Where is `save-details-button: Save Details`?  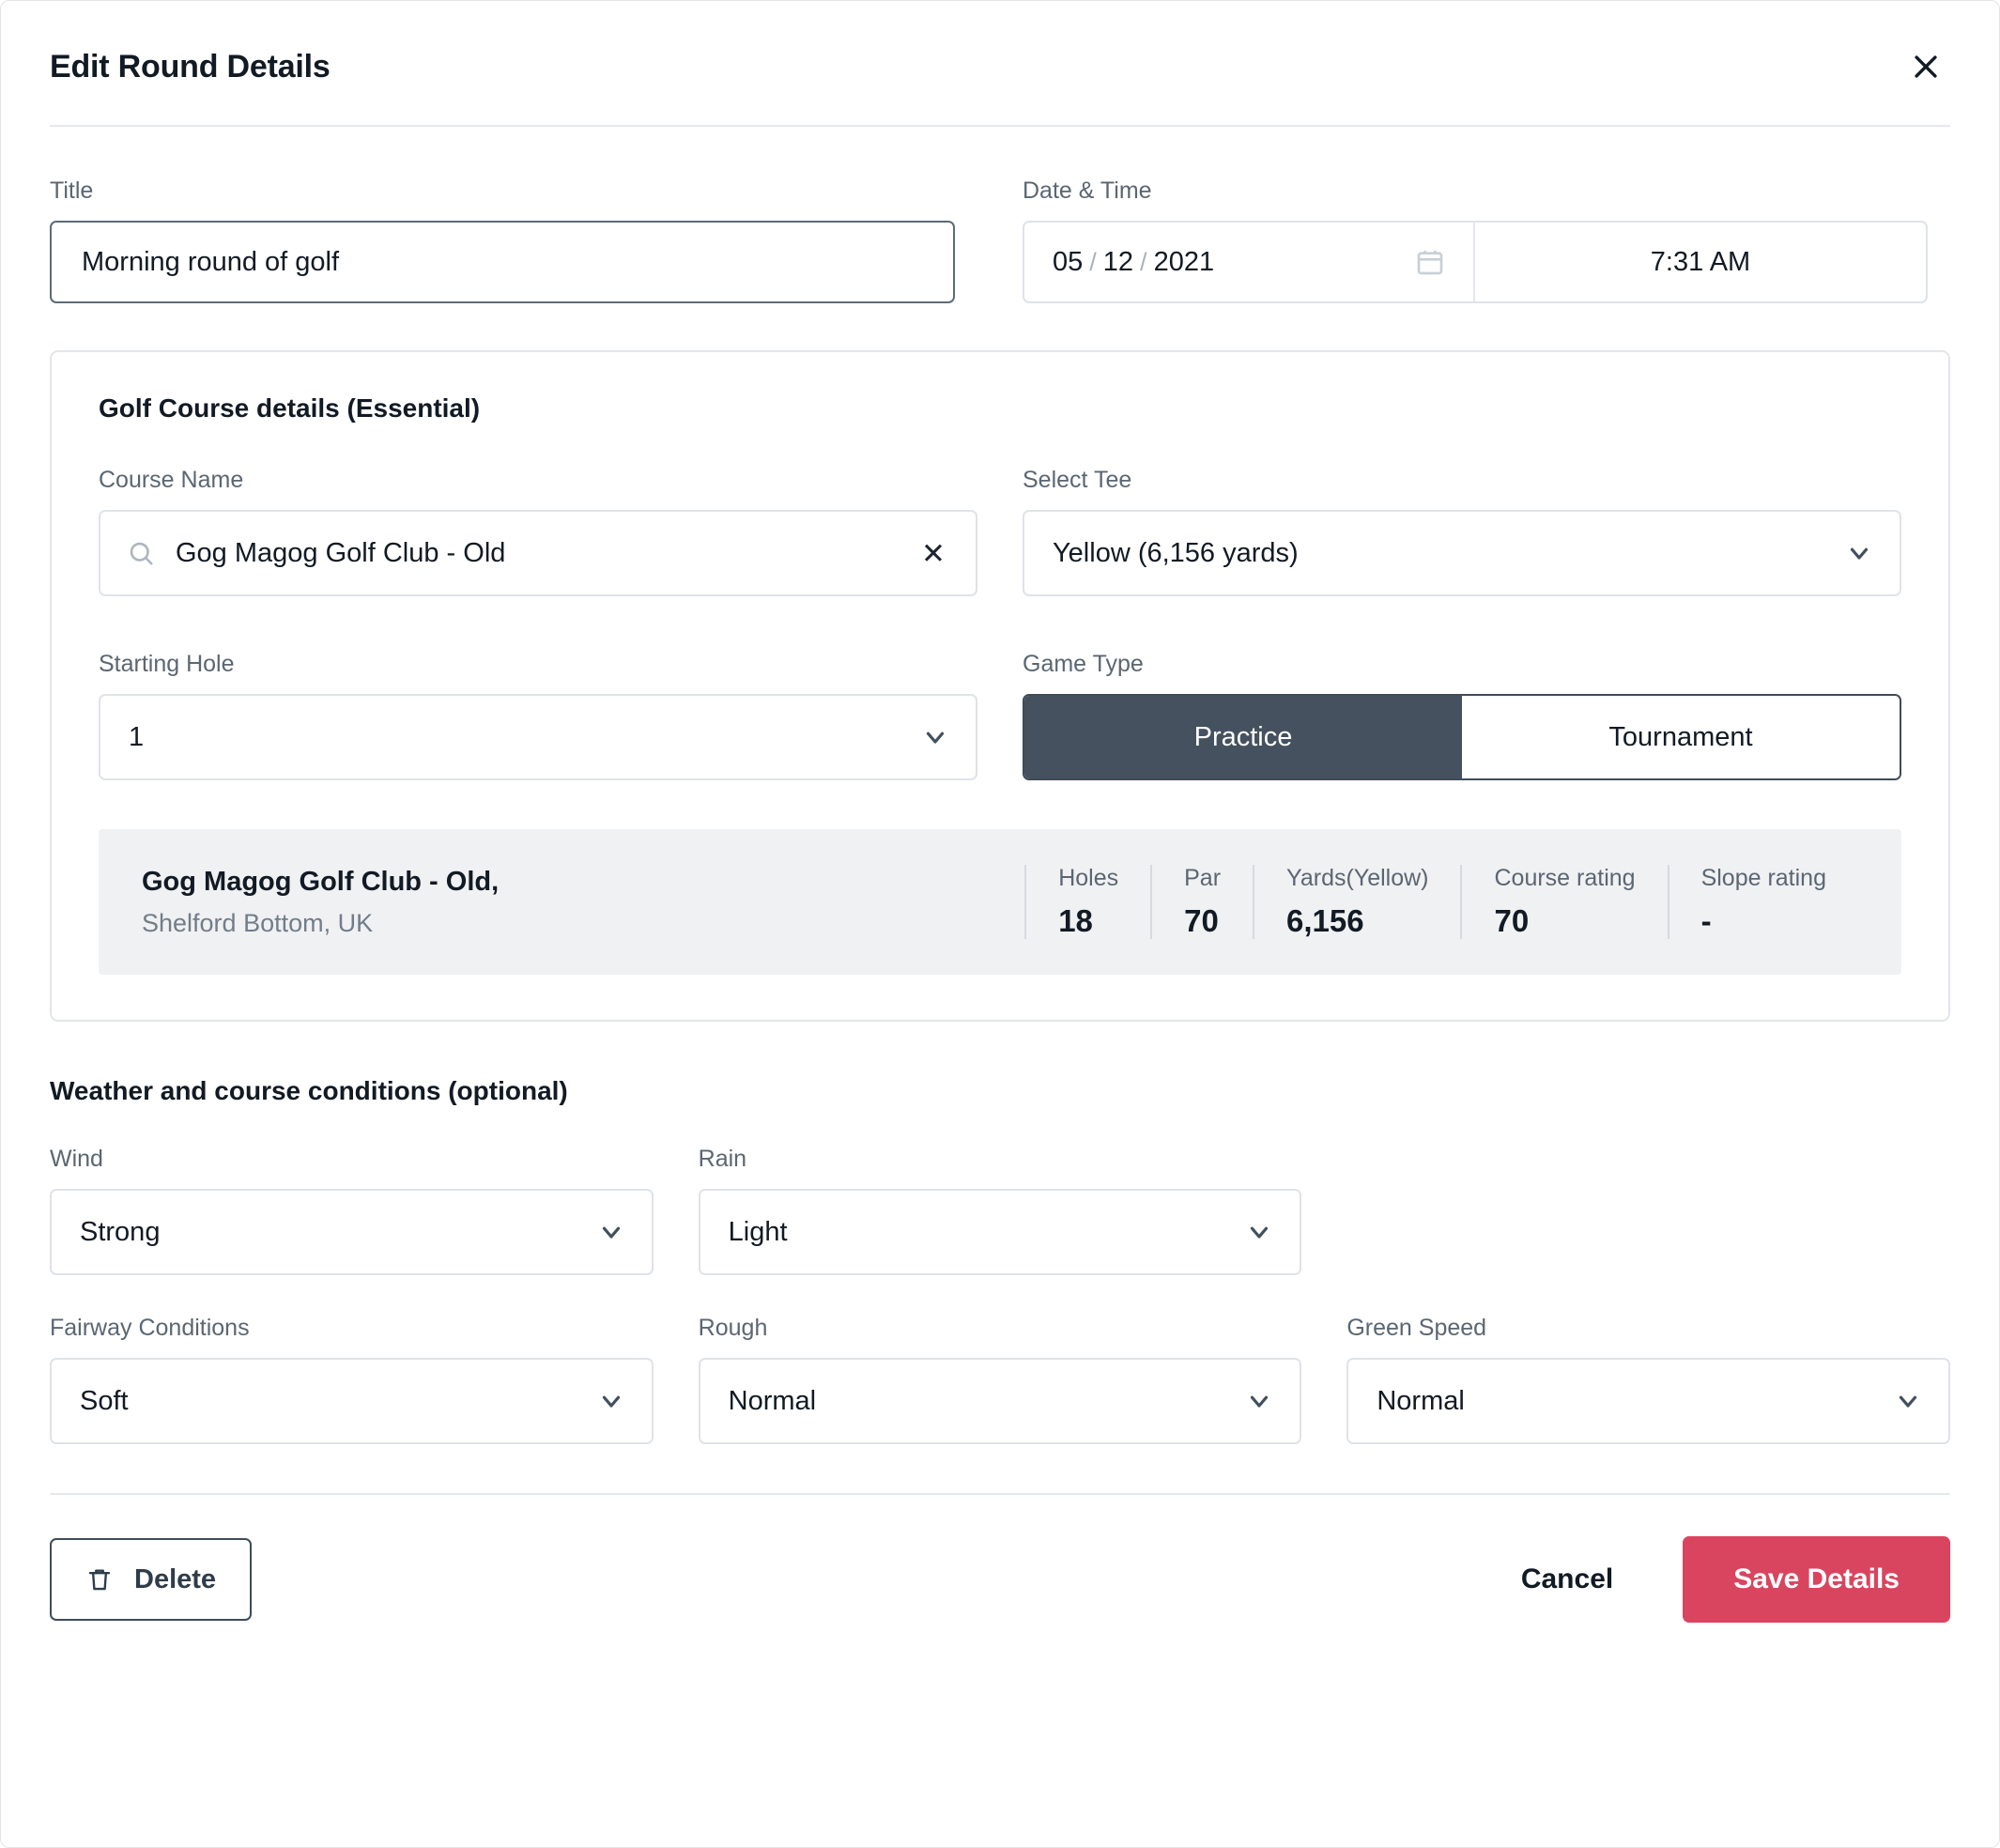
save-details-button: Save Details is located at coordinates (1816, 1579).